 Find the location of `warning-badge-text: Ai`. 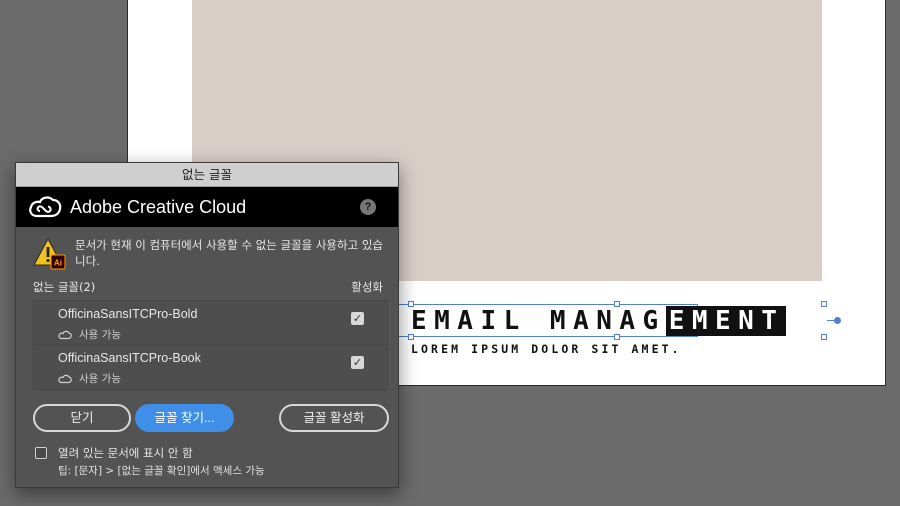

warning-badge-text: Ai is located at coordinates (58, 263).